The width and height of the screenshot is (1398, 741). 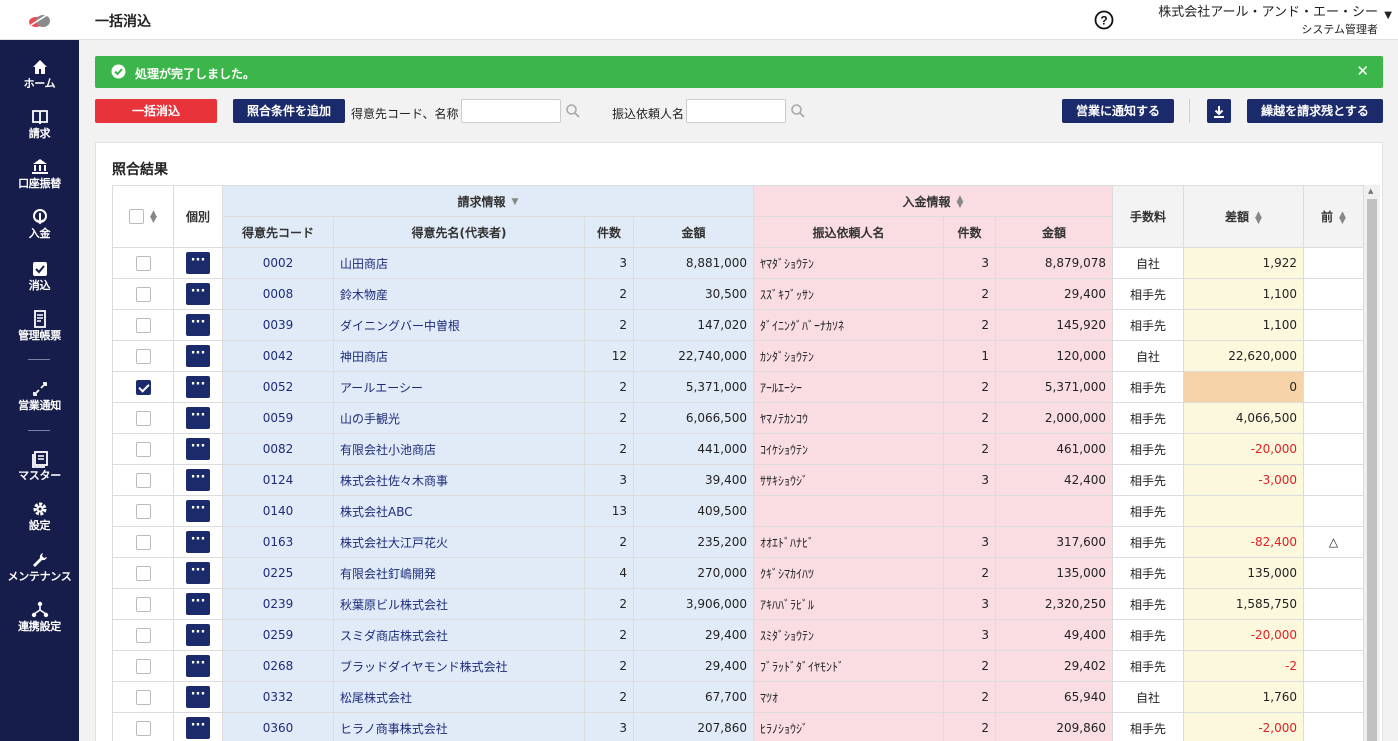 I want to click on customer-code: 0239, so click(x=278, y=604).